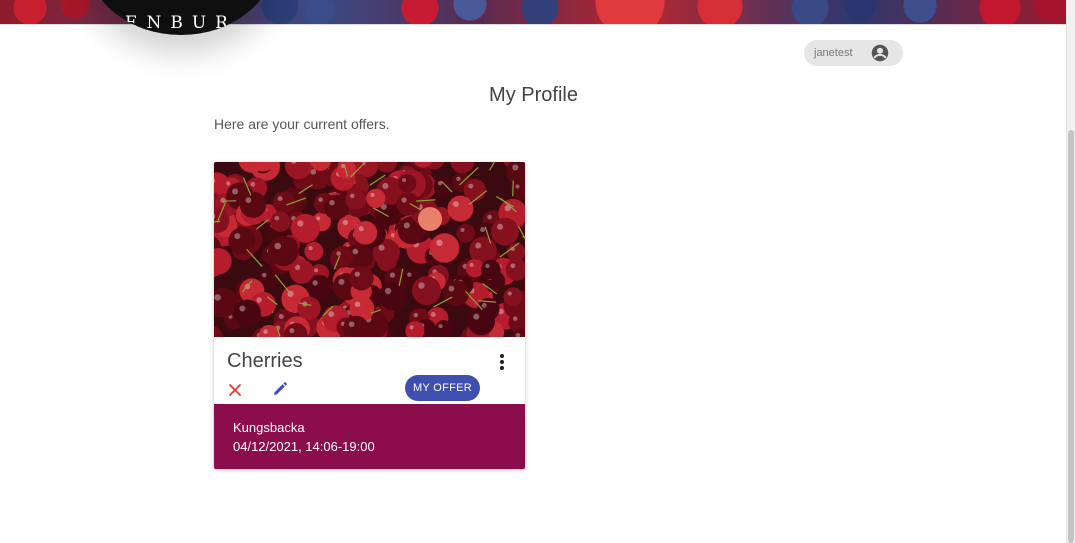 This screenshot has width=1075, height=543. Describe the element at coordinates (369, 436) in the screenshot. I see `offer-details: Kungsbacka 04/12/2021, 14:06-19:00` at that location.